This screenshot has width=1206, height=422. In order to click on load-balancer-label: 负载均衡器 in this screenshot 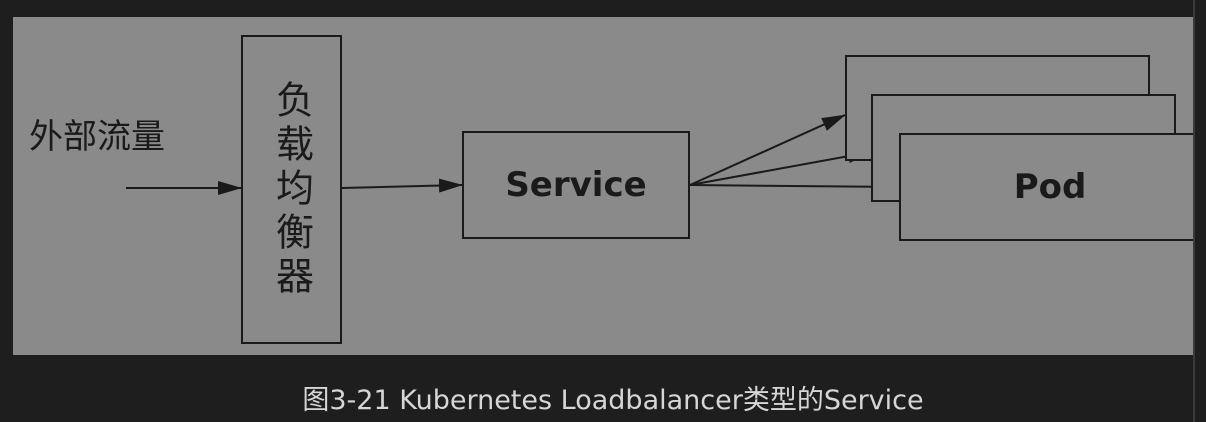, I will do `click(291, 189)`.